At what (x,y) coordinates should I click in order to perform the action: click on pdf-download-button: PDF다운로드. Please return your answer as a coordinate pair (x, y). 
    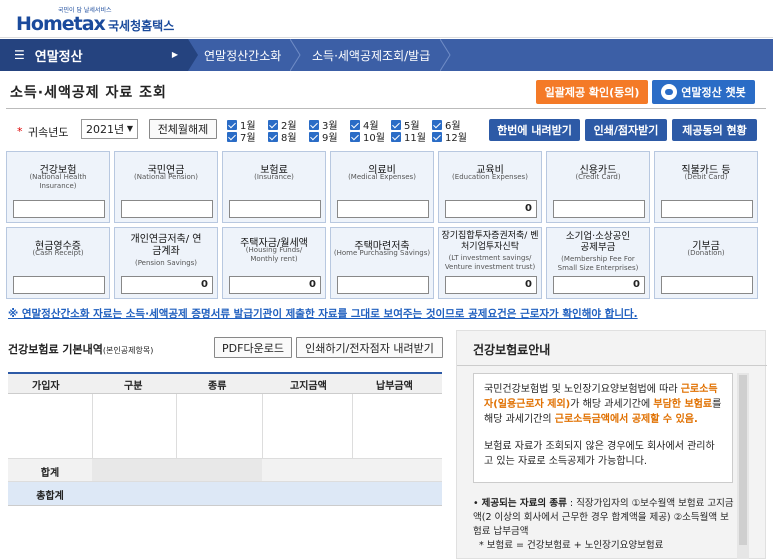
    Looking at the image, I should click on (253, 347).